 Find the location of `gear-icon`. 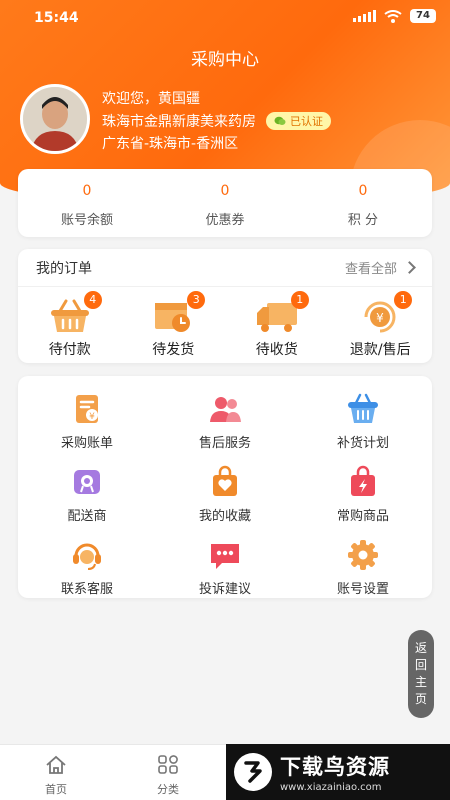

gear-icon is located at coordinates (363, 555).